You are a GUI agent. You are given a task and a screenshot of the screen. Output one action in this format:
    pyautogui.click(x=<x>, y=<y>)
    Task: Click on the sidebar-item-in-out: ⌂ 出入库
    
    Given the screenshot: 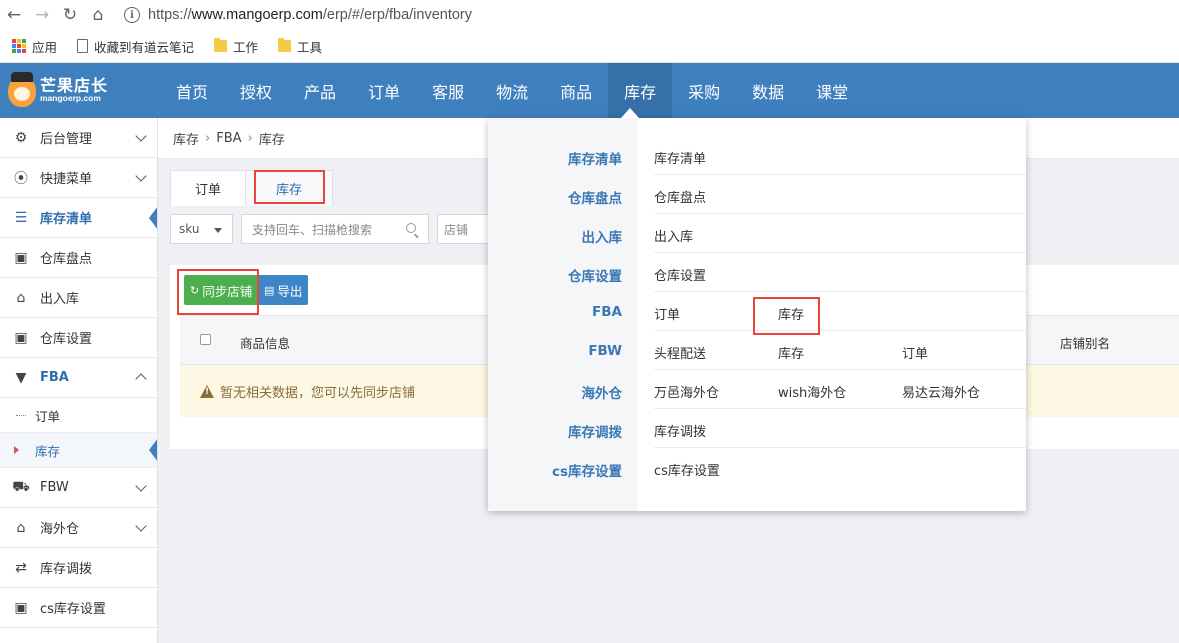 What is the action you would take?
    pyautogui.click(x=78, y=298)
    